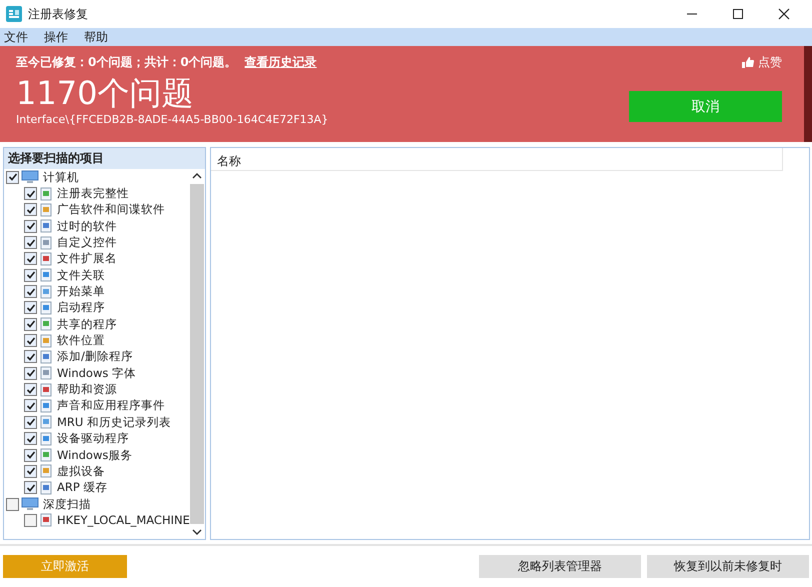  I want to click on tree-item: 软件位置, so click(80, 340).